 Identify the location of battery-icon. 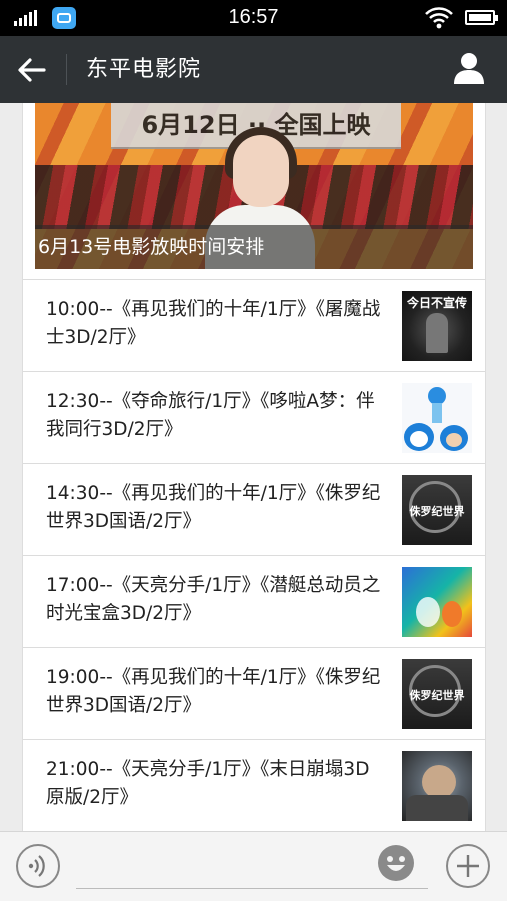
(481, 17).